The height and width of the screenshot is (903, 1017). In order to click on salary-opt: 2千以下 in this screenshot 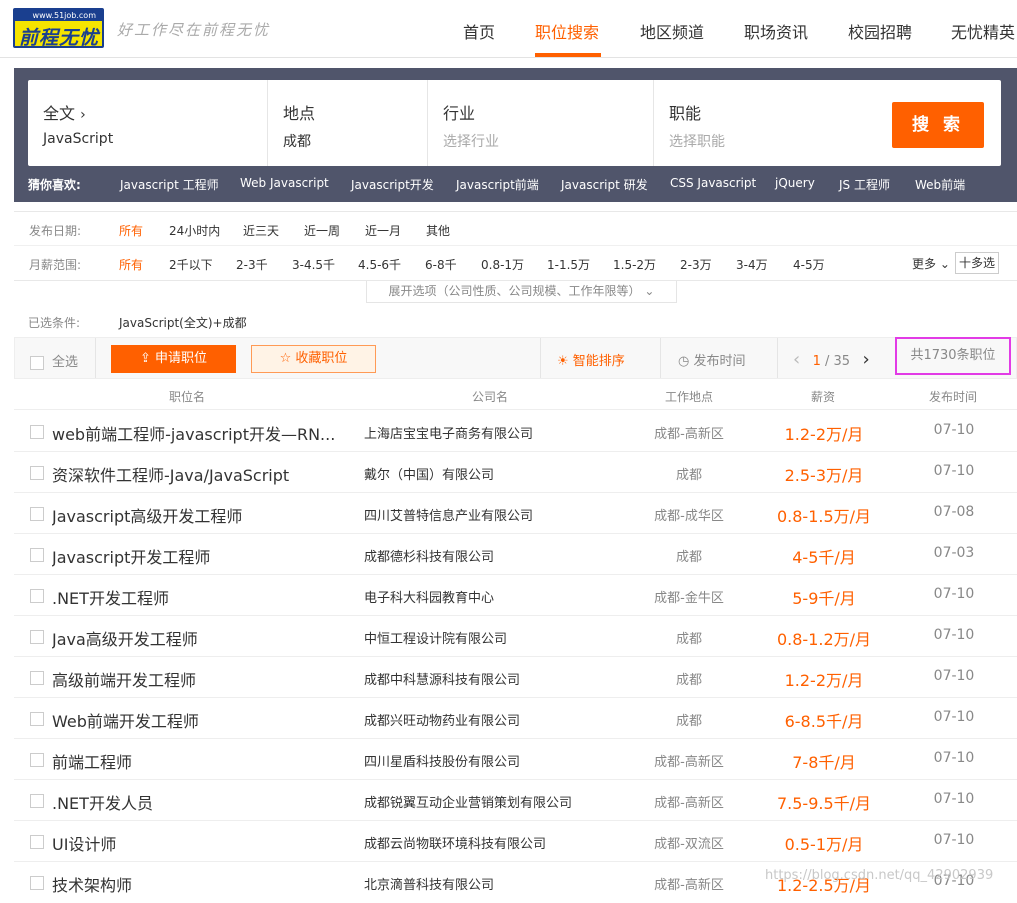, I will do `click(191, 264)`.